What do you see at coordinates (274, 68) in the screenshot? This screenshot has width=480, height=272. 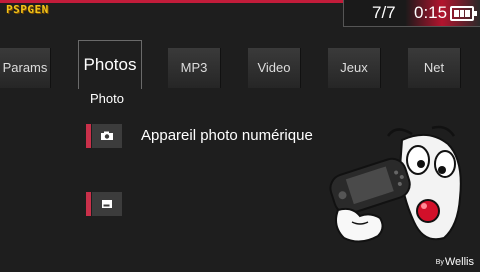 I see `tab-video: Video` at bounding box center [274, 68].